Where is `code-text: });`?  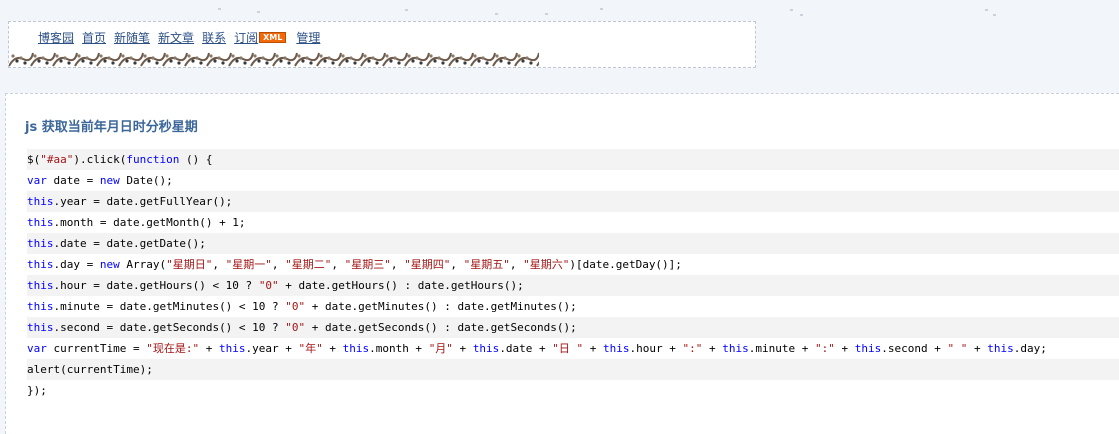
code-text: }); is located at coordinates (37, 390).